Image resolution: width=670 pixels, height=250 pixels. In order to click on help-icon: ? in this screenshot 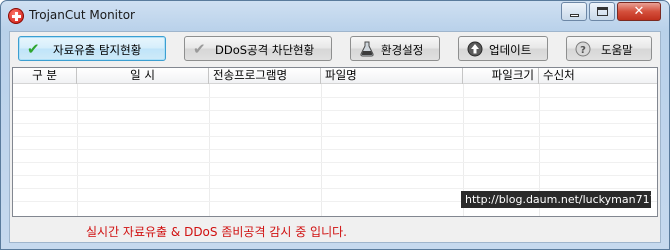, I will do `click(583, 49)`.